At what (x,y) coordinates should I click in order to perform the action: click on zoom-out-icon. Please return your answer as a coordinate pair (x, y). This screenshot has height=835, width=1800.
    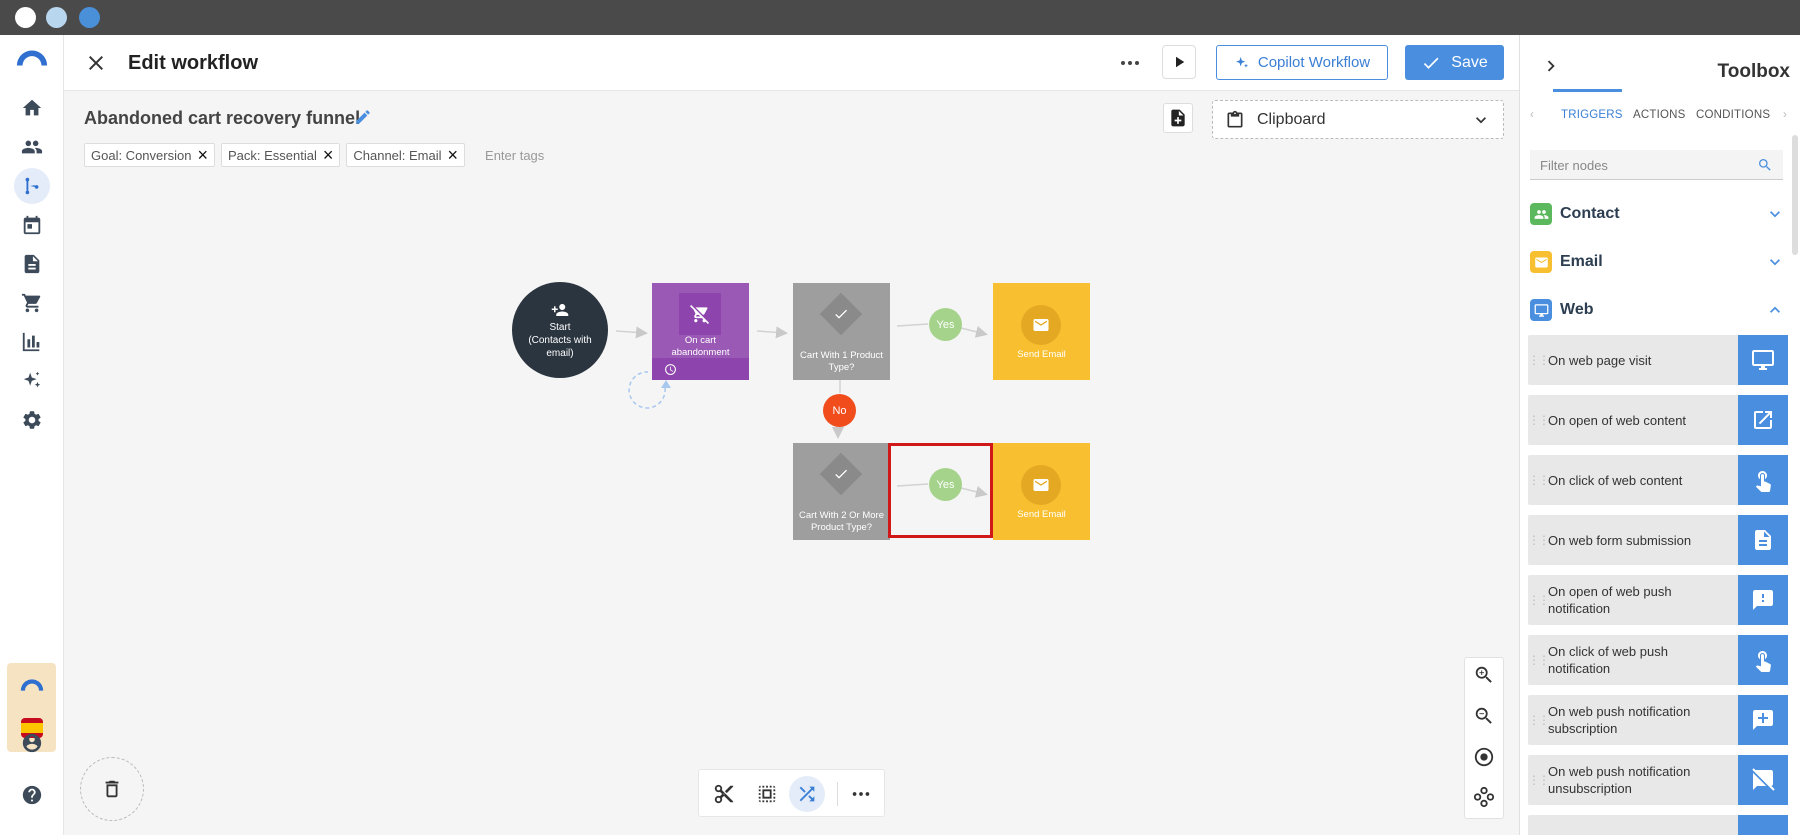
    Looking at the image, I should click on (1485, 717).